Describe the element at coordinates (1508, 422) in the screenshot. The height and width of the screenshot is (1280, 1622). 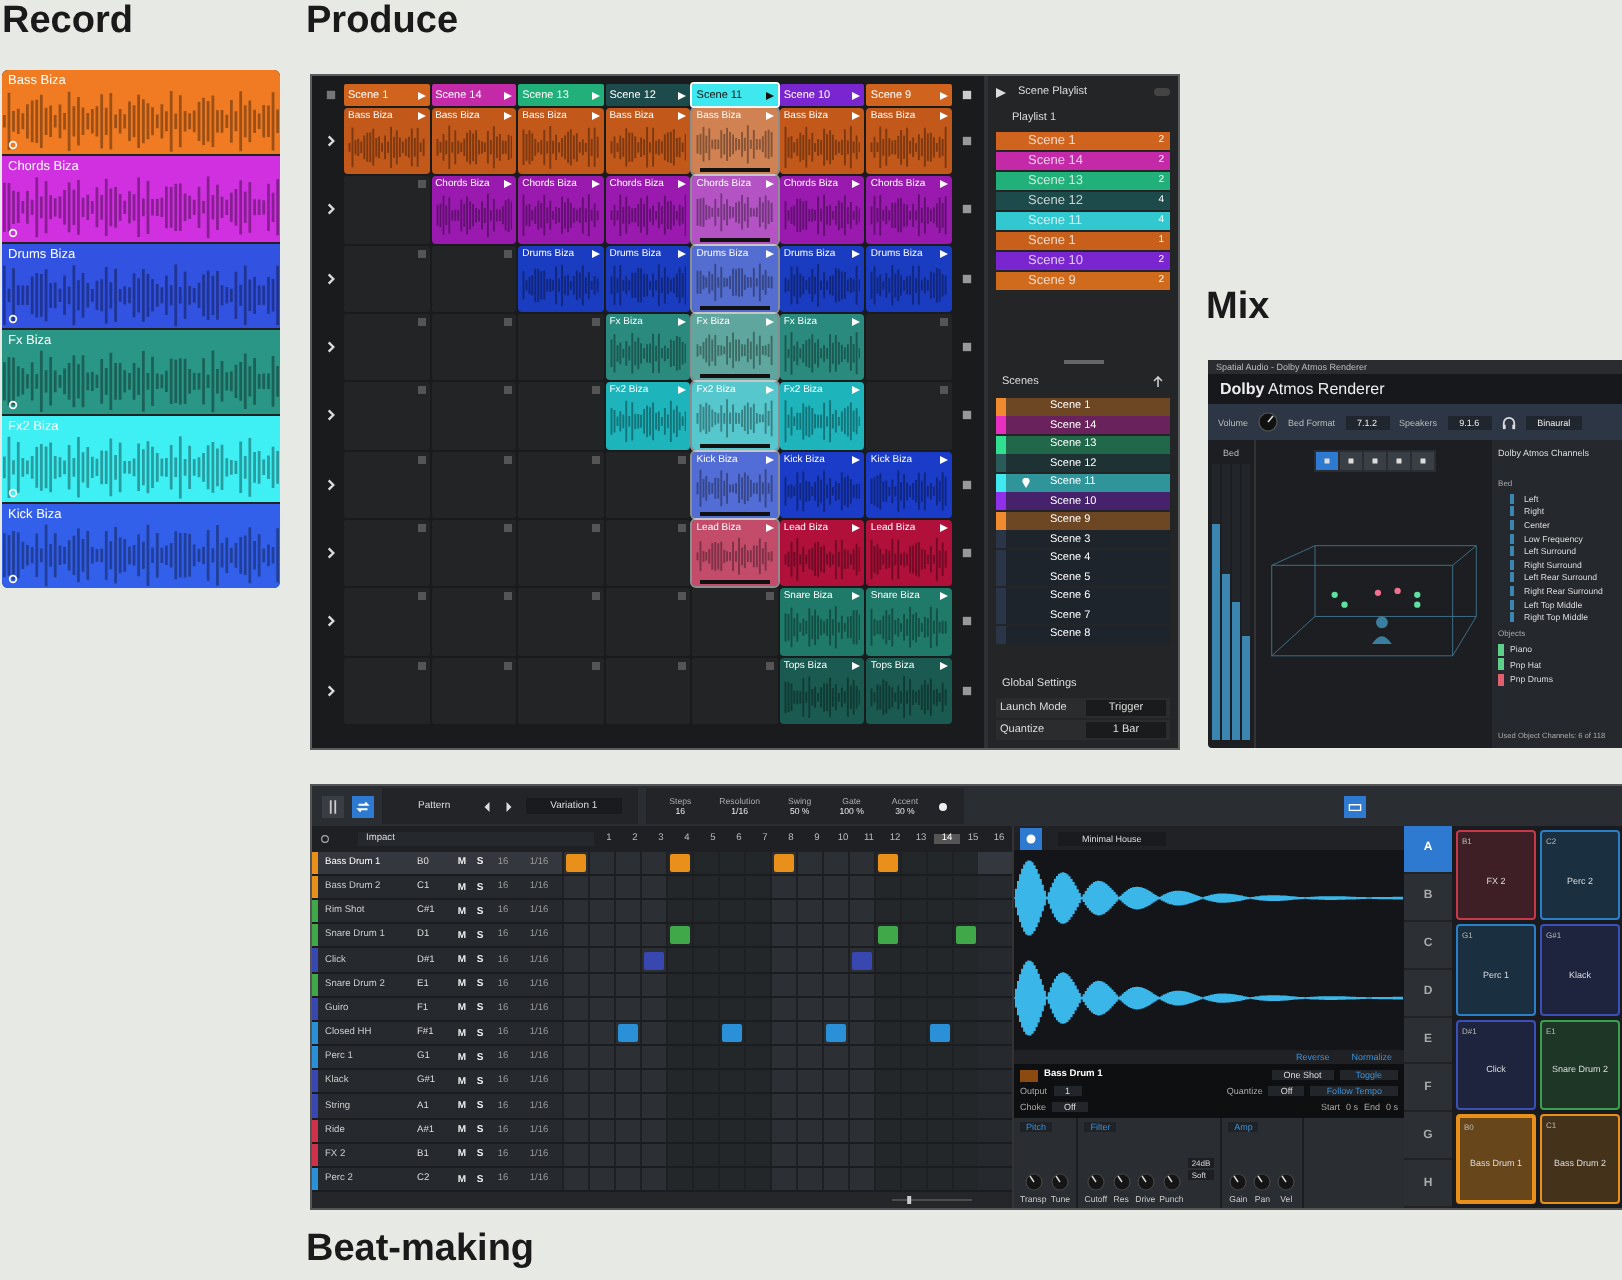
I see `headphones-icon` at that location.